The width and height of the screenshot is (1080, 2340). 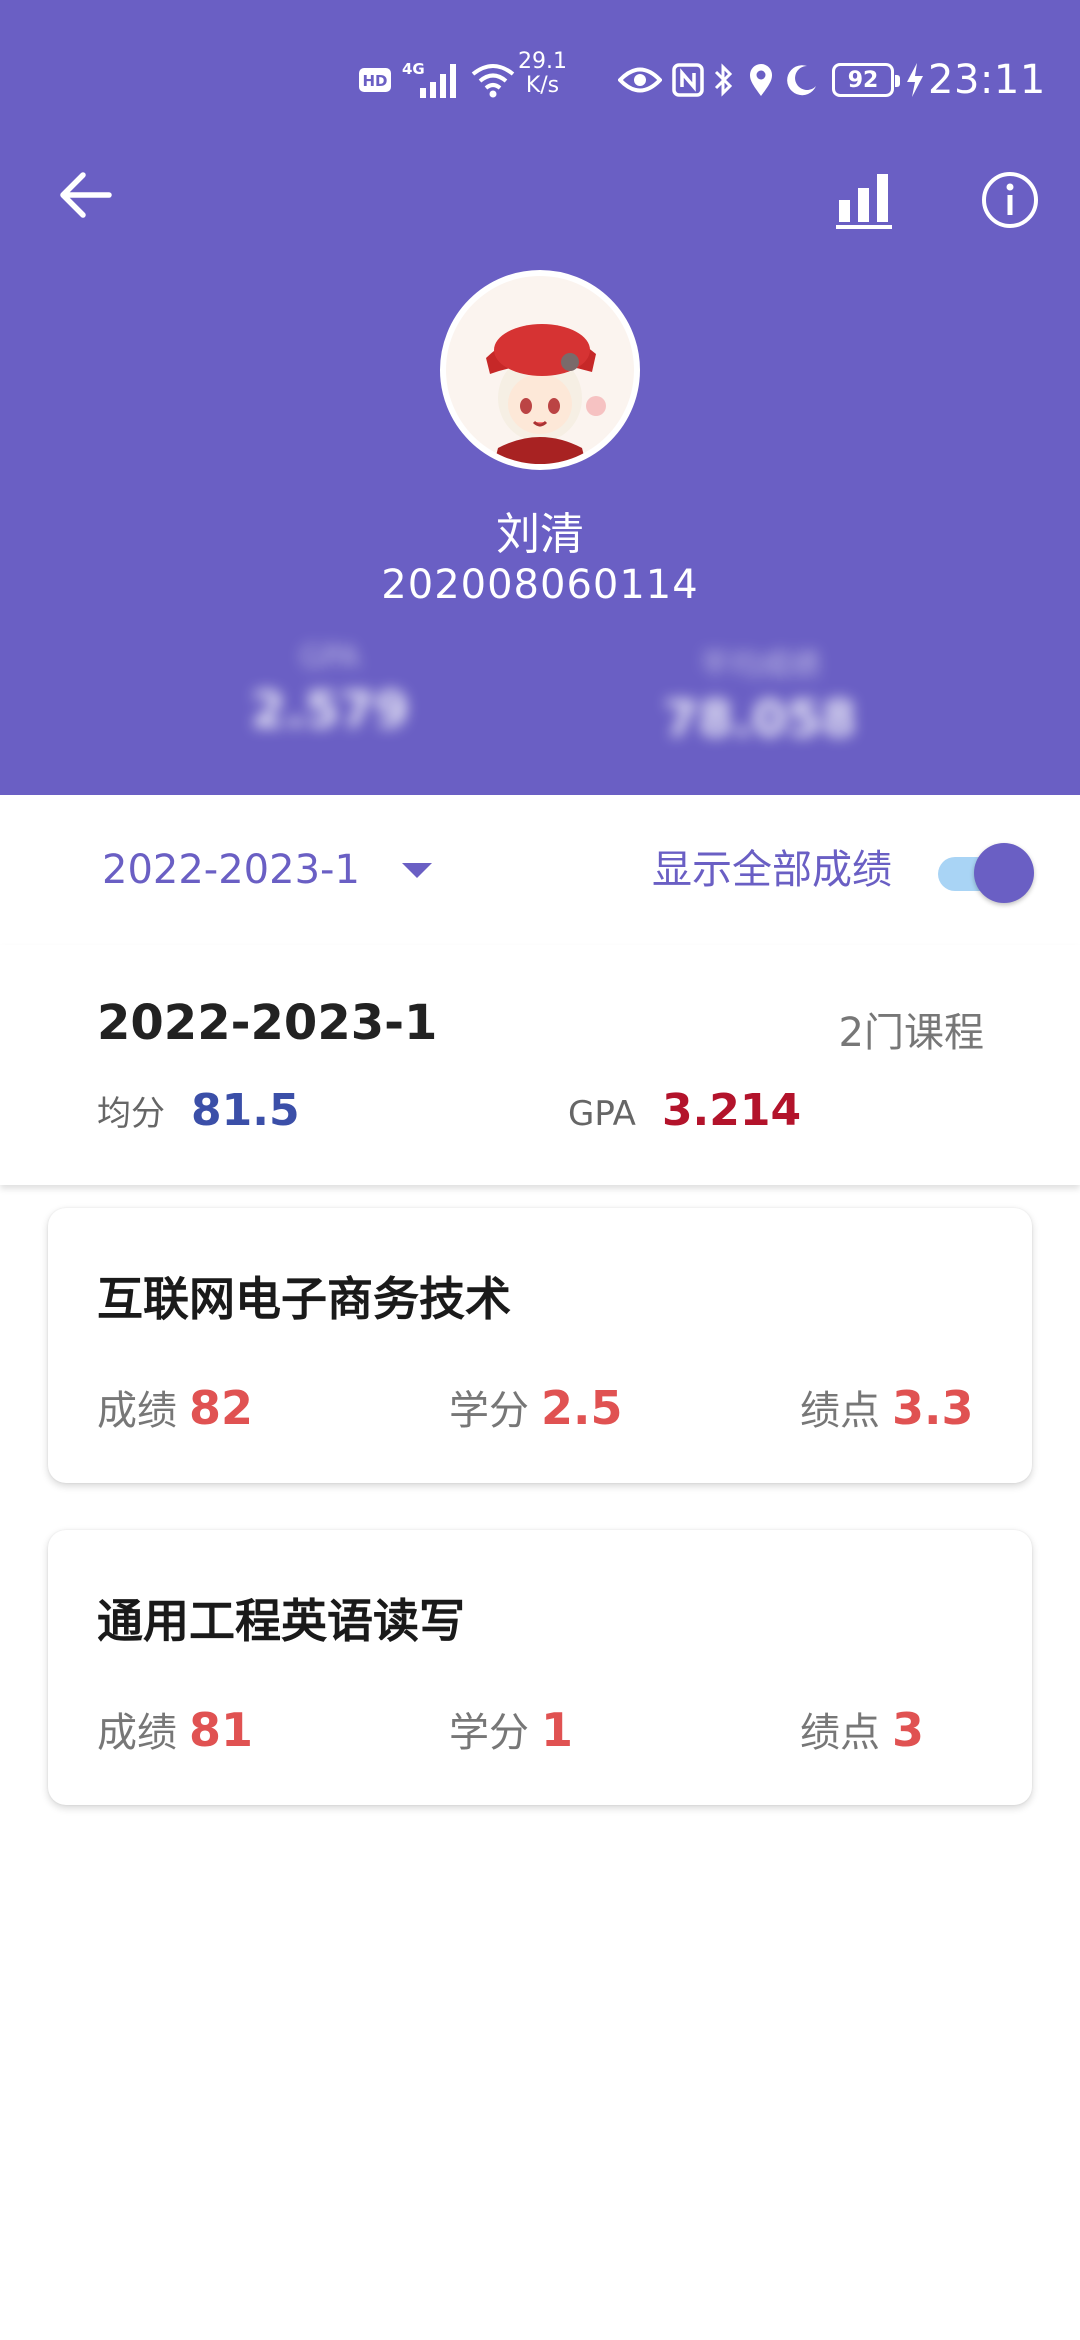 I want to click on toggle-thumb, so click(x=1004, y=873).